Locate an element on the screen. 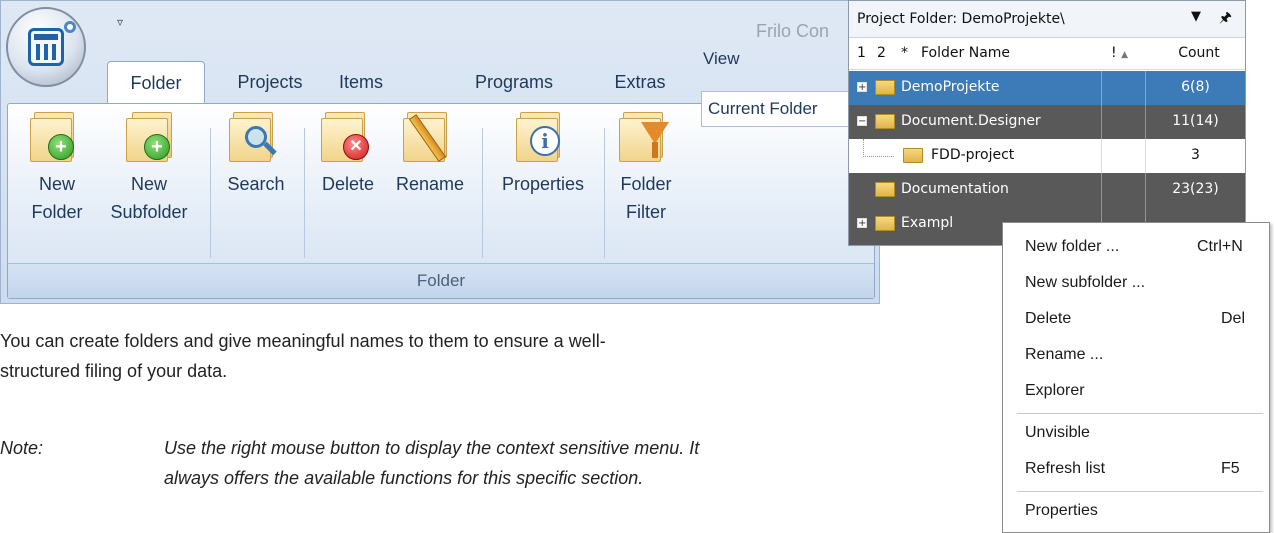 The width and height of the screenshot is (1274, 533). properties-label: Properties is located at coordinates (543, 184).